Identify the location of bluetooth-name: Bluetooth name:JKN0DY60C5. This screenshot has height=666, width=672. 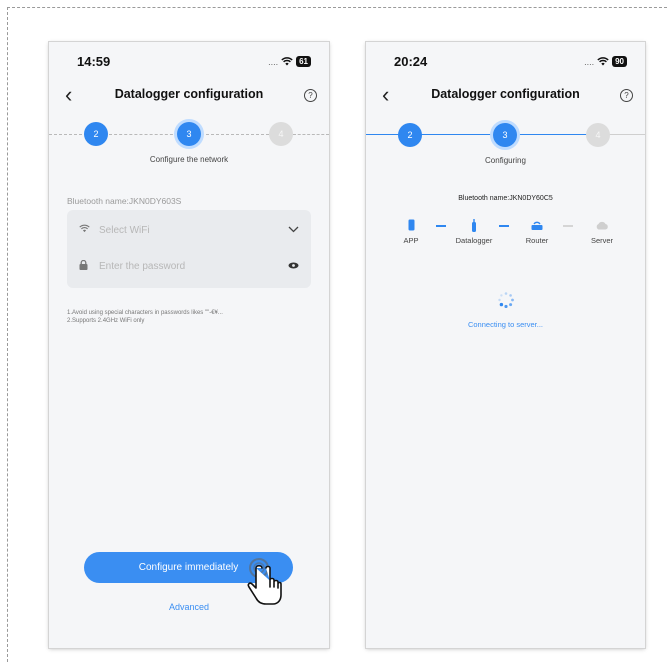
(505, 198).